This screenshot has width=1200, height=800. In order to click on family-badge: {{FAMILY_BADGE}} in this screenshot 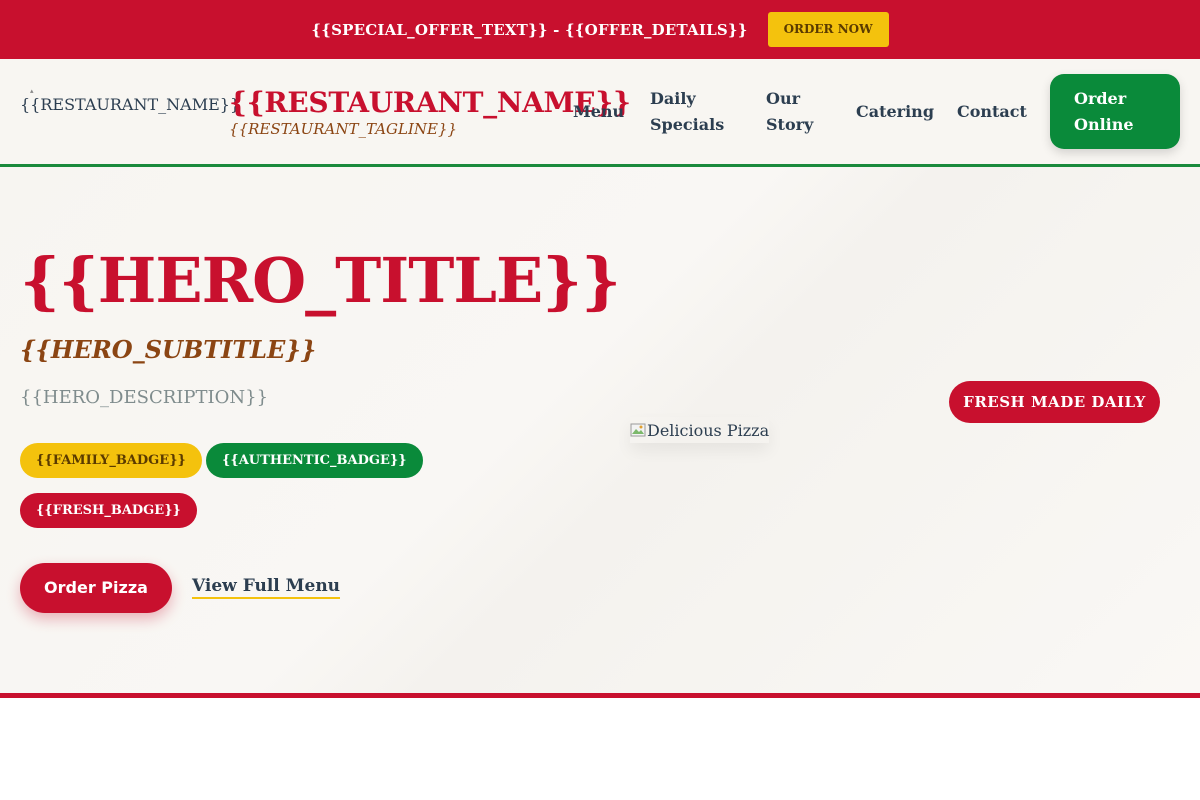, I will do `click(111, 460)`.